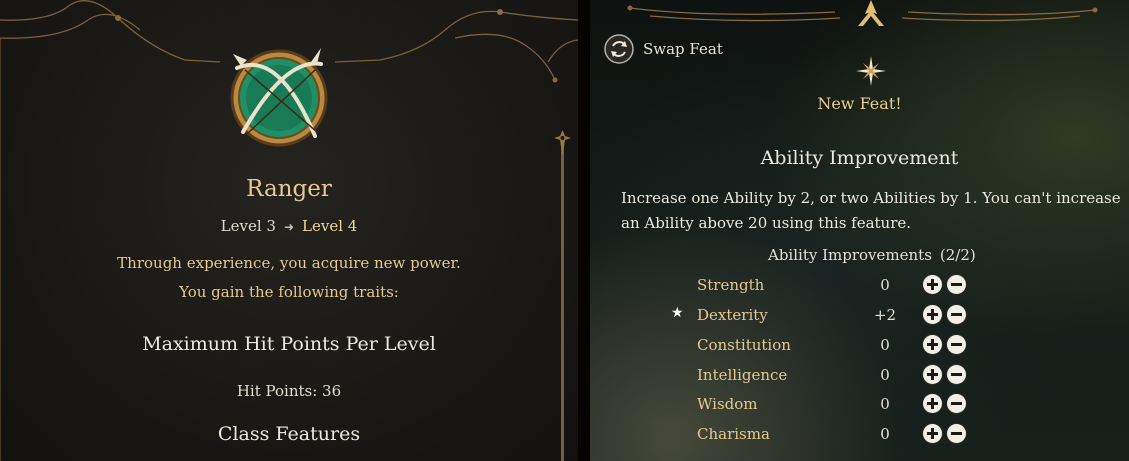  What do you see at coordinates (289, 434) in the screenshot?
I see `class-features-title: Class Features` at bounding box center [289, 434].